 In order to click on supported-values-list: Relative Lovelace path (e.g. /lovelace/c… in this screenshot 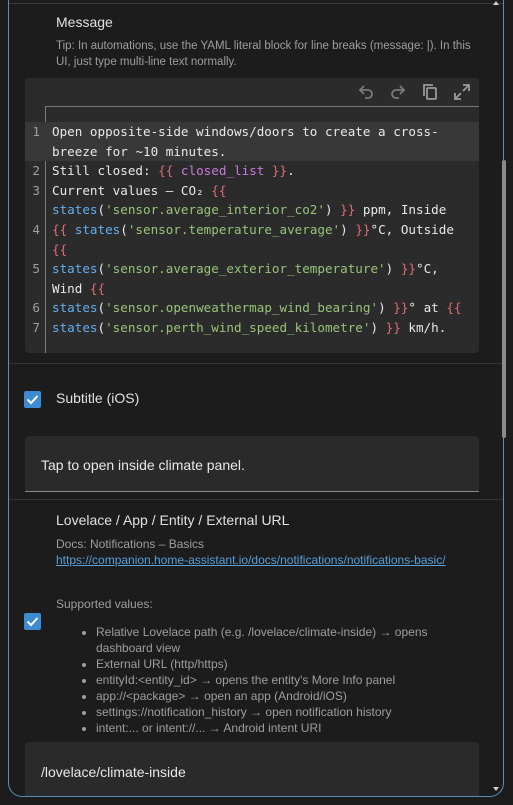, I will do `click(277, 680)`.